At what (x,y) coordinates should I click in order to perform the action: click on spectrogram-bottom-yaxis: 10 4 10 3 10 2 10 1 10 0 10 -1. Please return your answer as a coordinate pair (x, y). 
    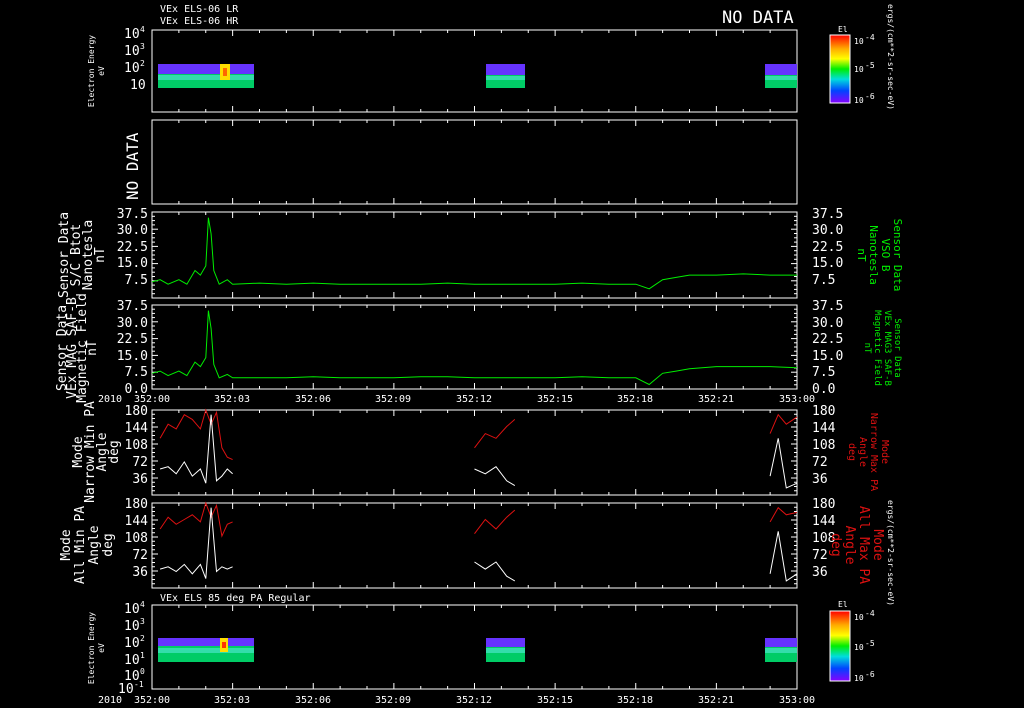
    Looking at the image, I should click on (131, 648).